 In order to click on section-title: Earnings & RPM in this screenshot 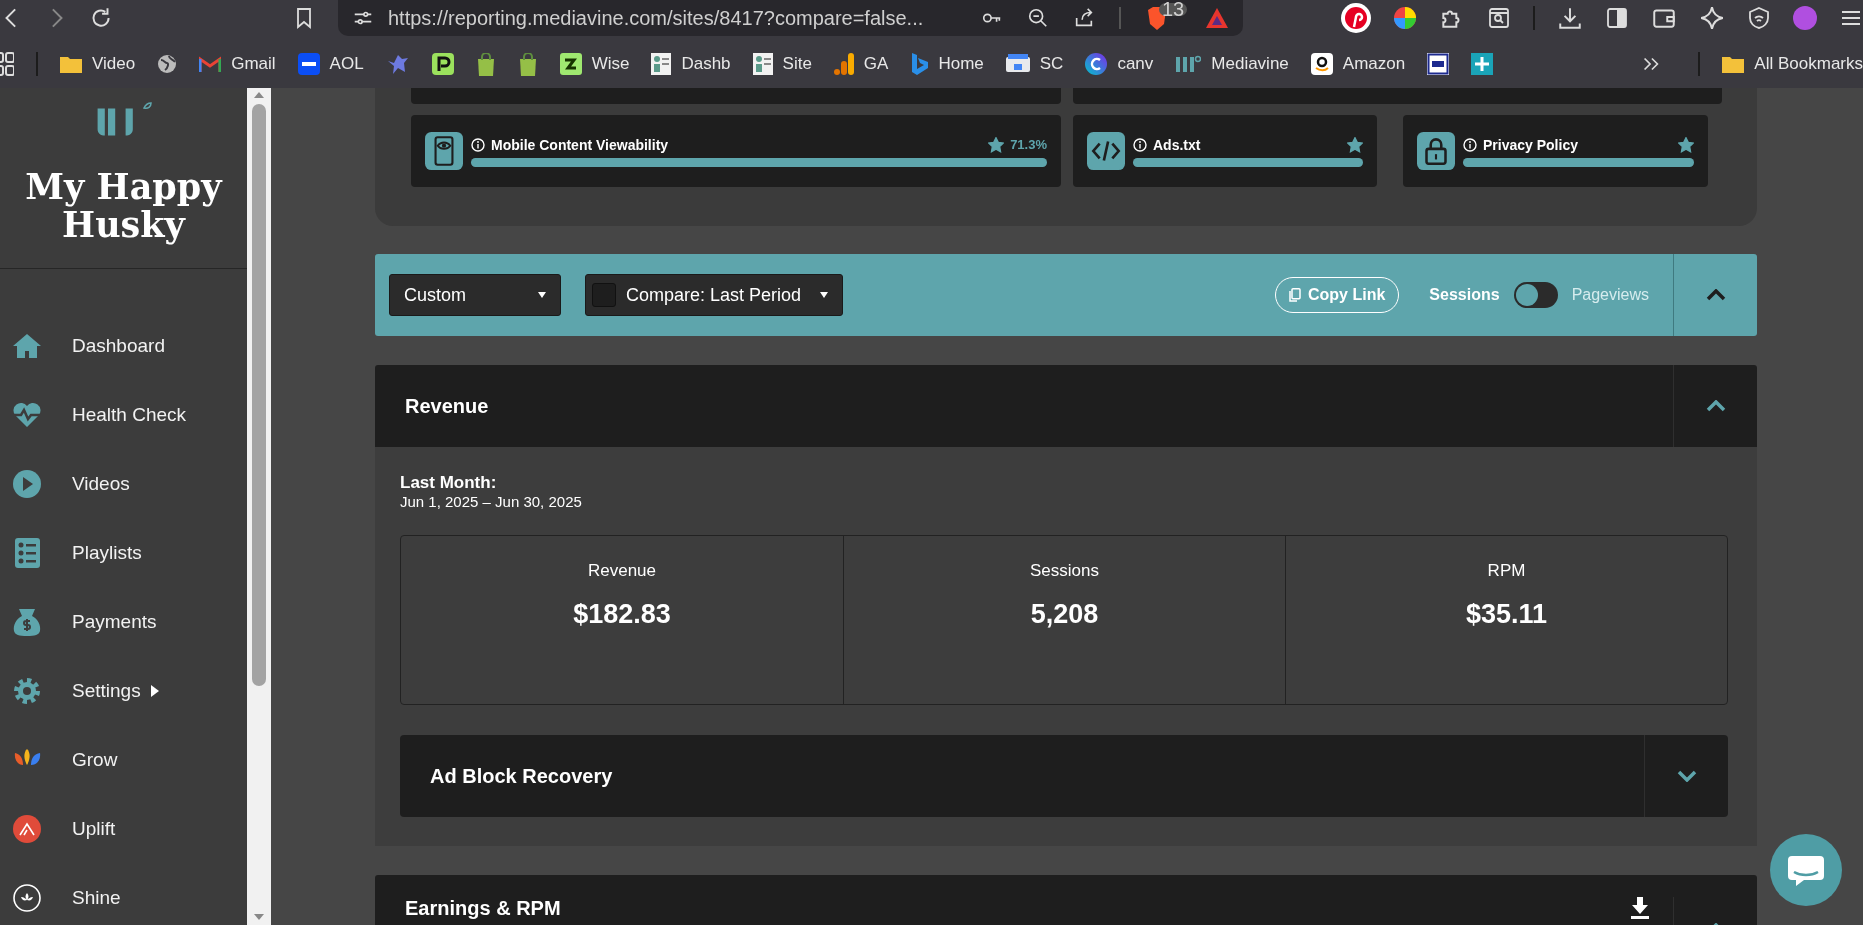, I will do `click(483, 908)`.